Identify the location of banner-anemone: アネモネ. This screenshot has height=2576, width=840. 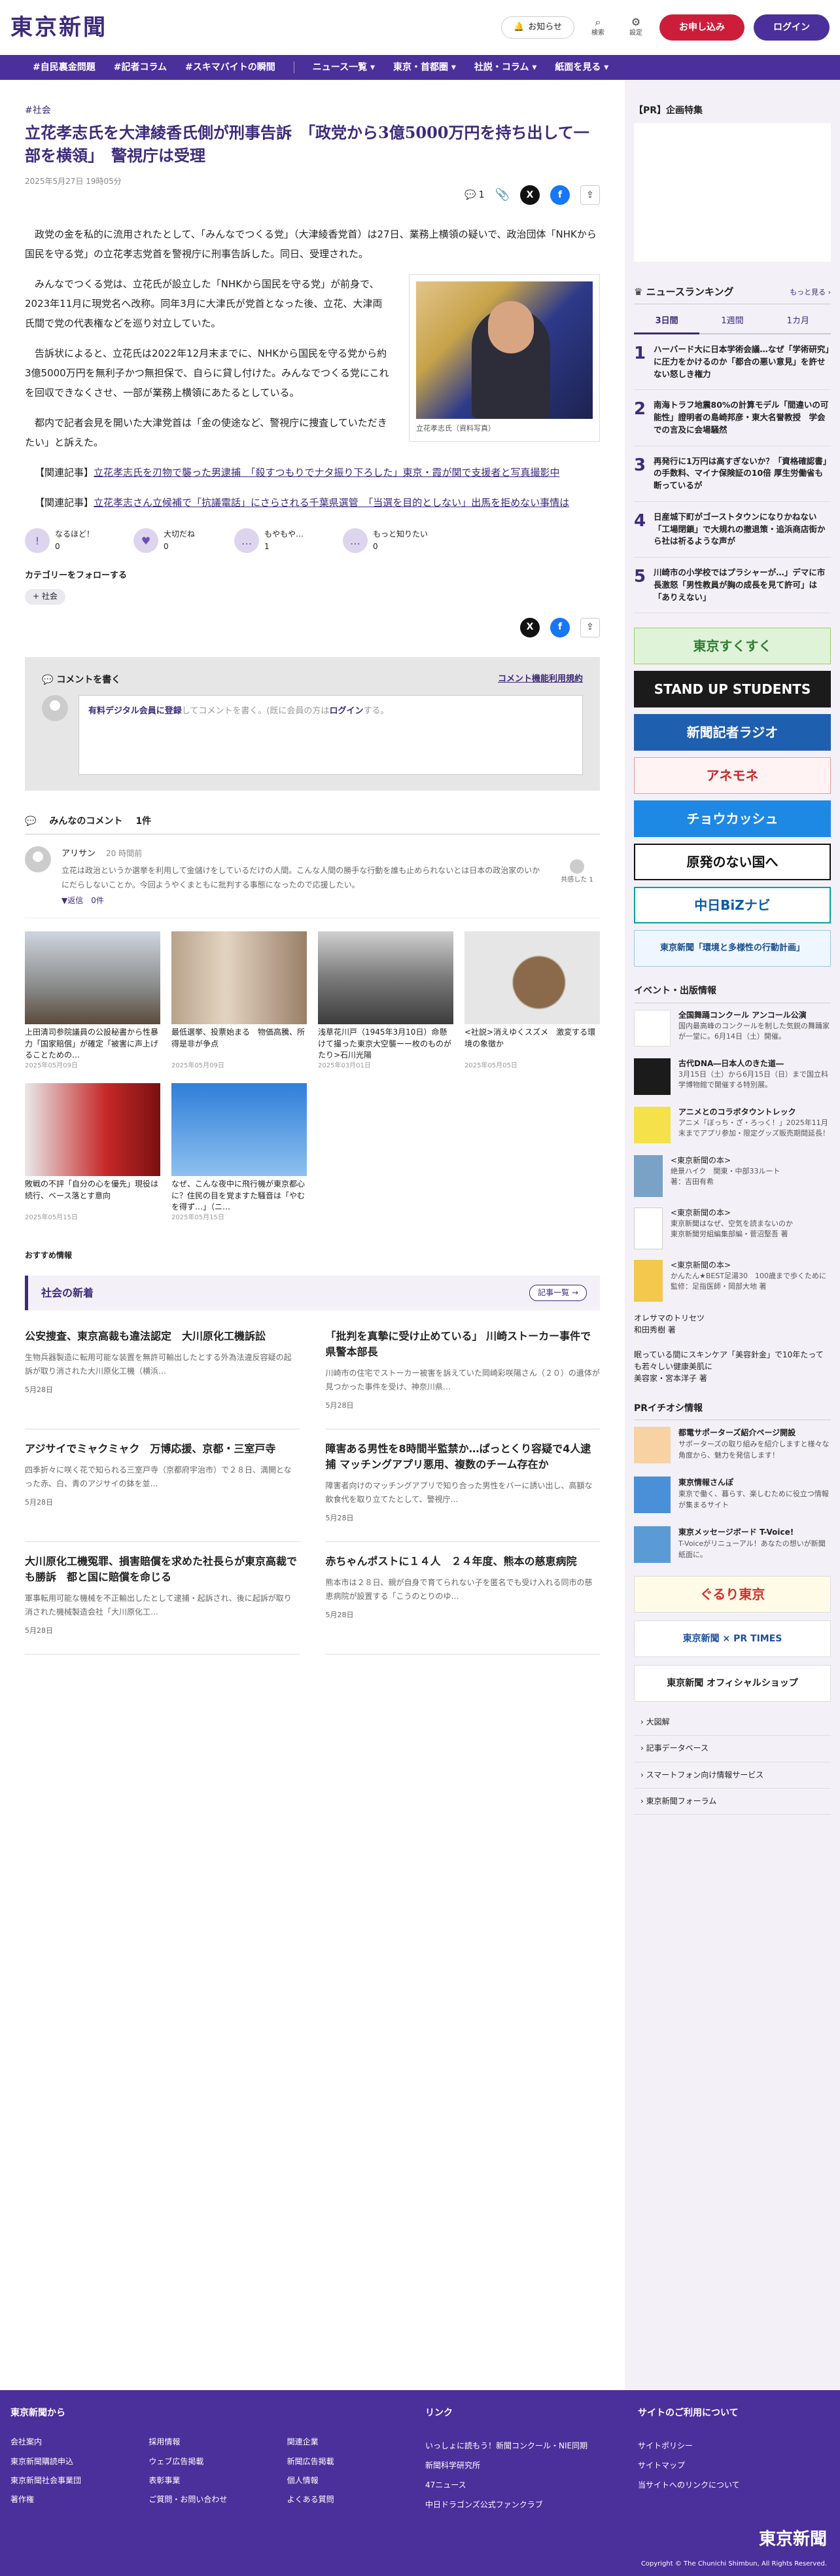
(732, 776).